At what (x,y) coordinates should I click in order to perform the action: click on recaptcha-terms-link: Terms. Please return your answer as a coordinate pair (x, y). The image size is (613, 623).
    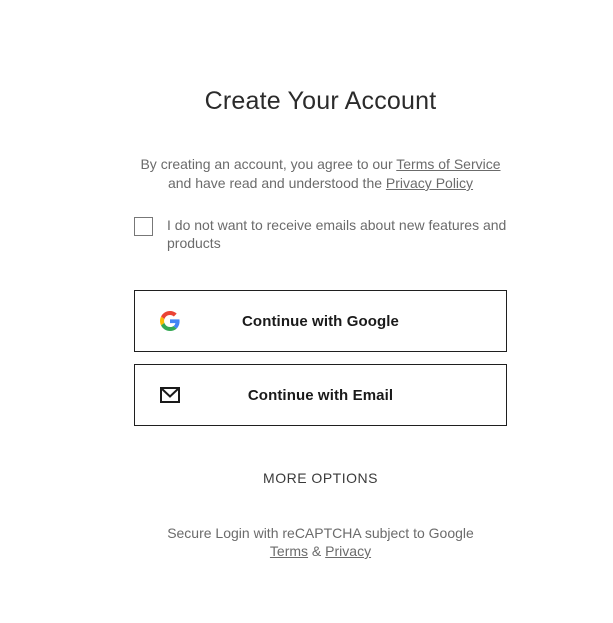
    Looking at the image, I should click on (289, 551).